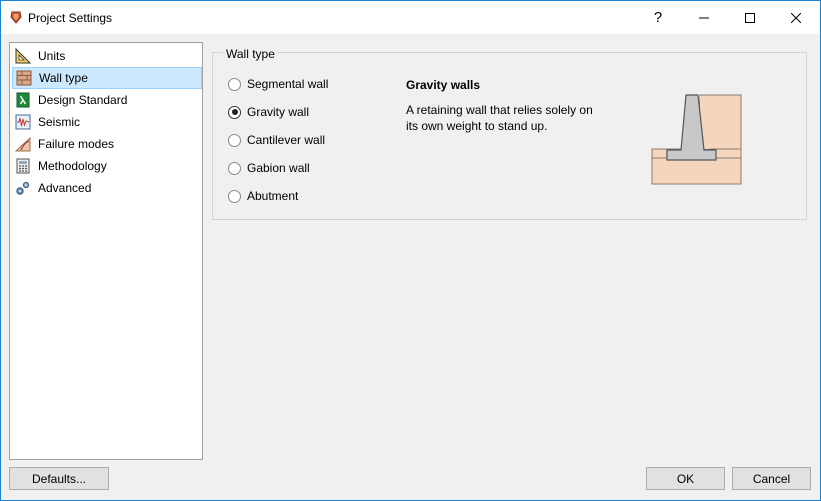  Describe the element at coordinates (443, 85) in the screenshot. I see `wall-description-title: Gravity walls` at that location.